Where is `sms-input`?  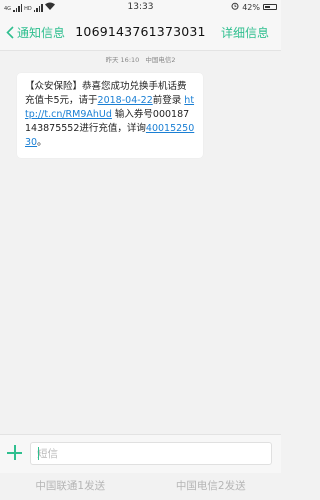
sms-input is located at coordinates (151, 453).